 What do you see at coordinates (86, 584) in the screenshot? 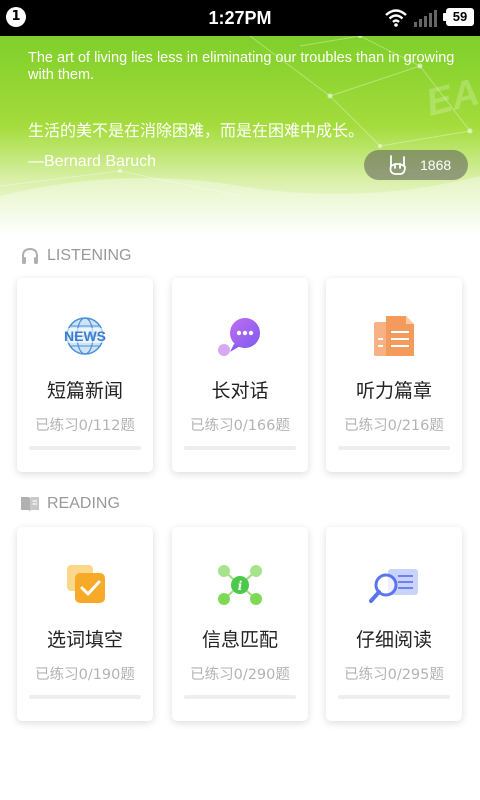
I see `checkbox-icon` at bounding box center [86, 584].